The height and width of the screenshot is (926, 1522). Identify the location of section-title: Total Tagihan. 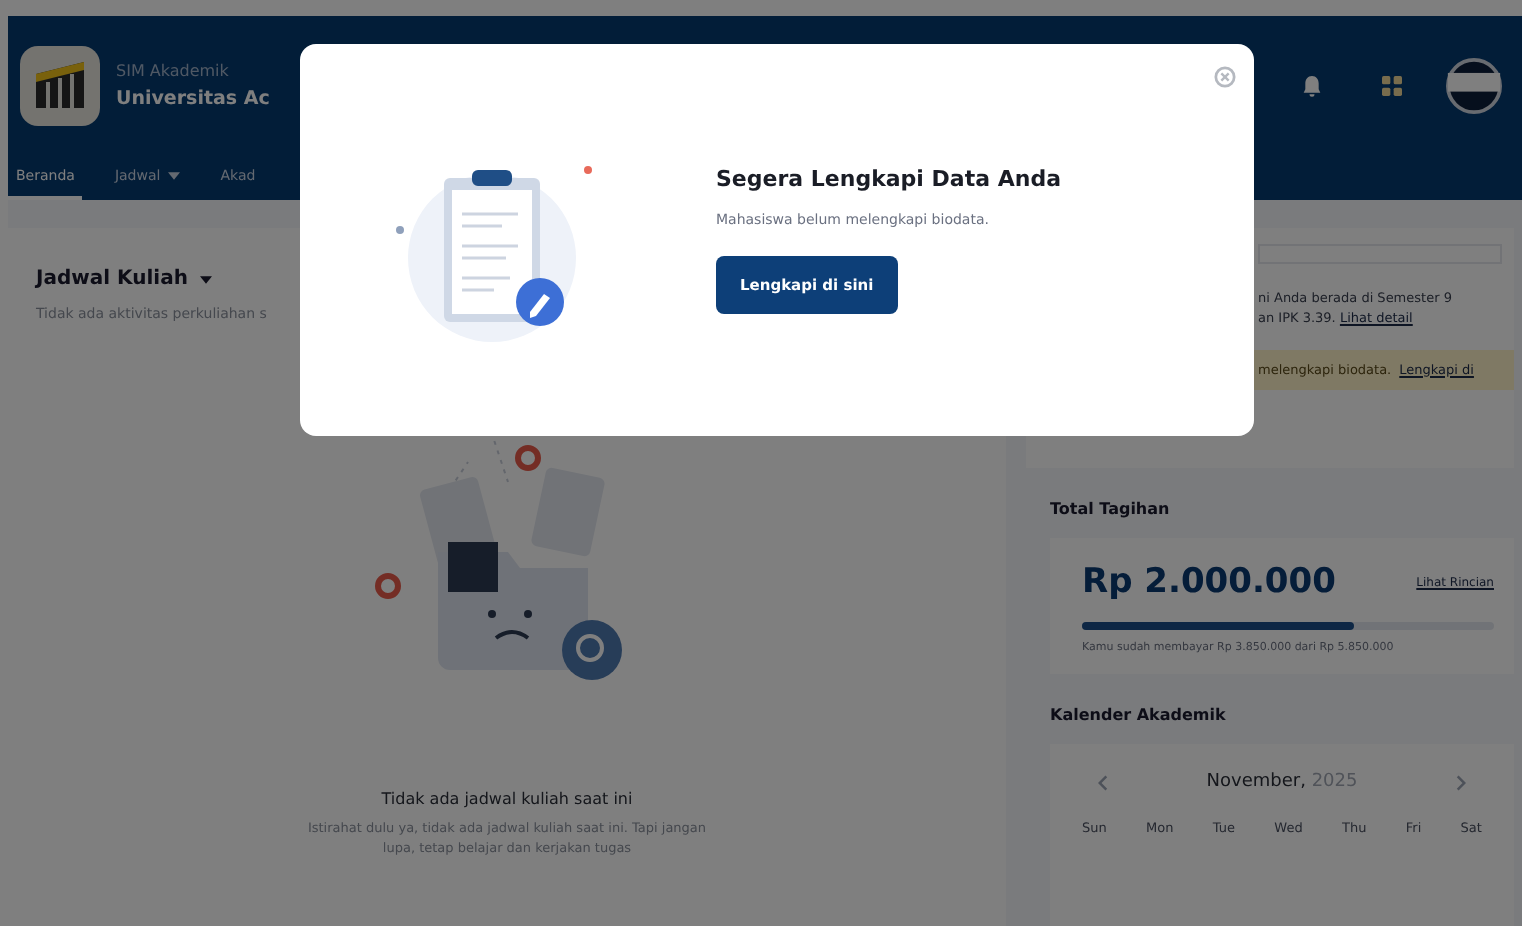
(1111, 509).